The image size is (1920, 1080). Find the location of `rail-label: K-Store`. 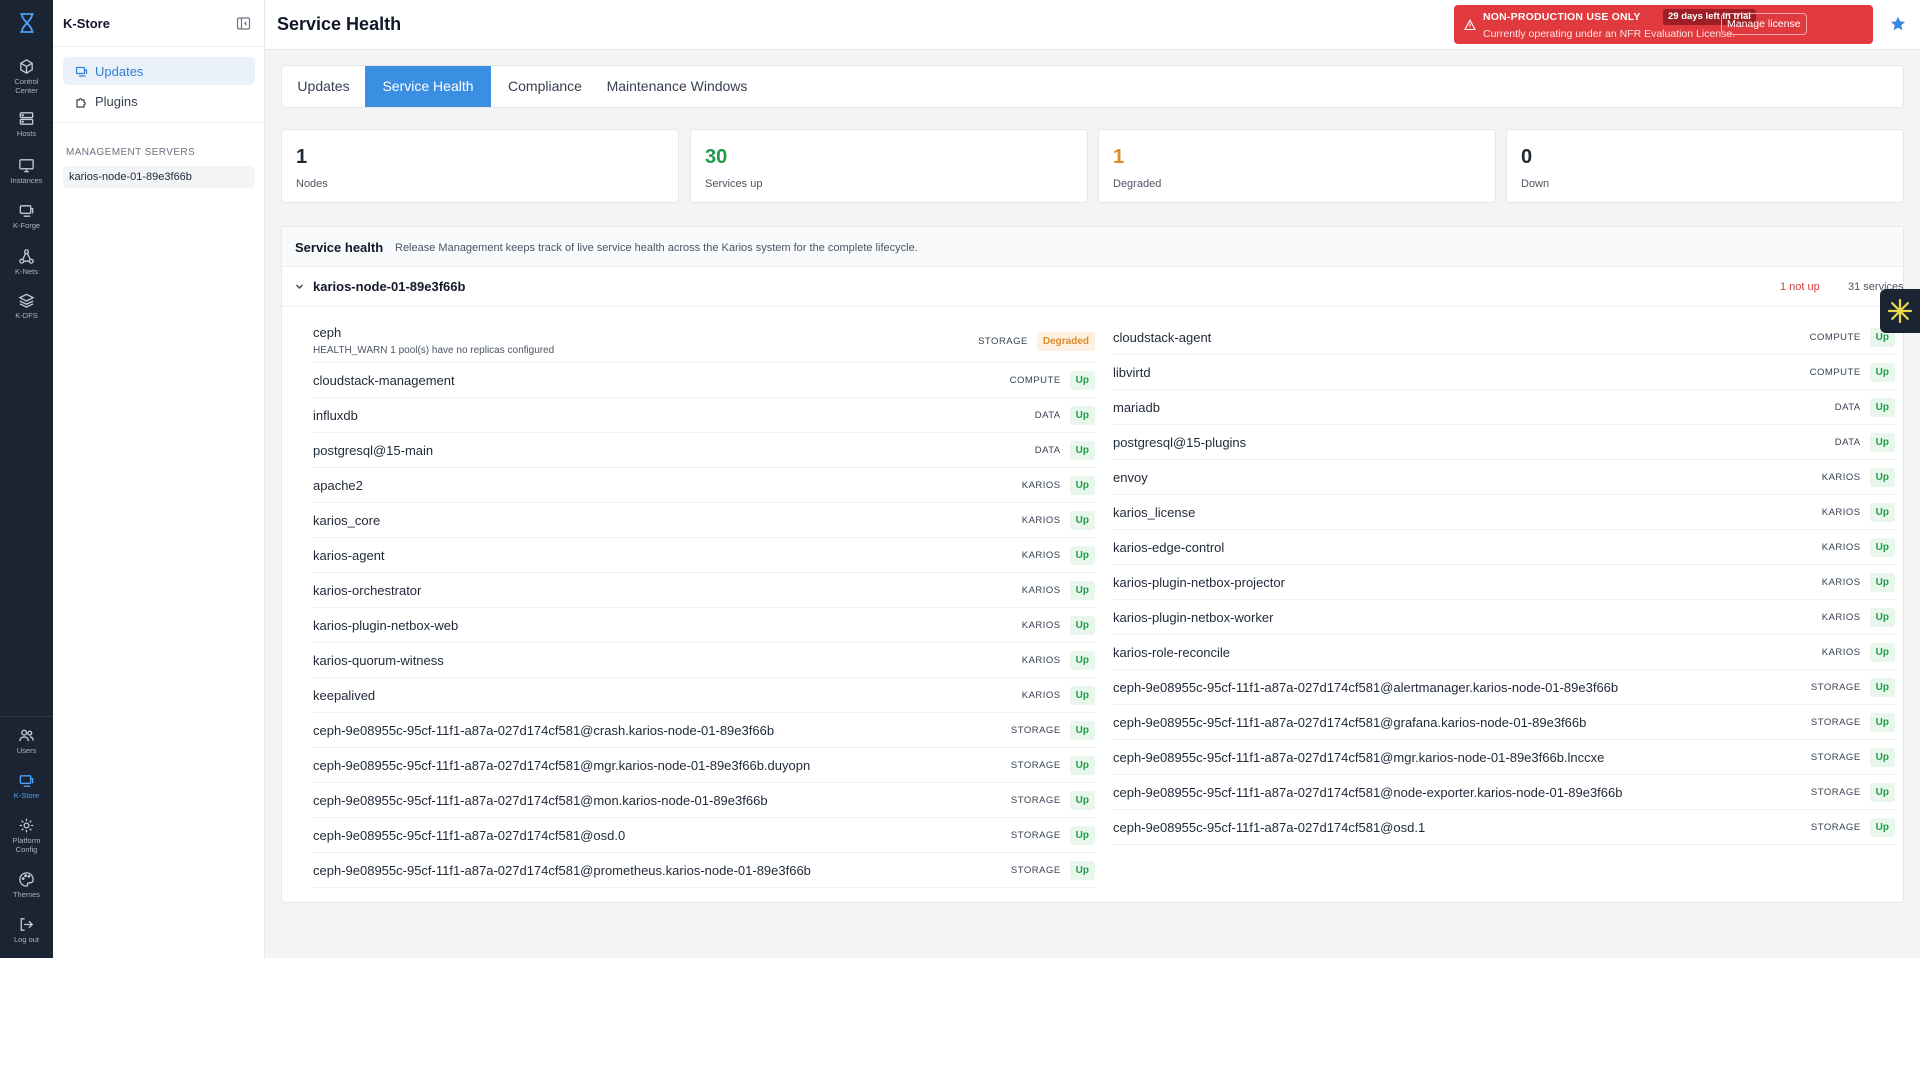

rail-label: K-Store is located at coordinates (26, 795).